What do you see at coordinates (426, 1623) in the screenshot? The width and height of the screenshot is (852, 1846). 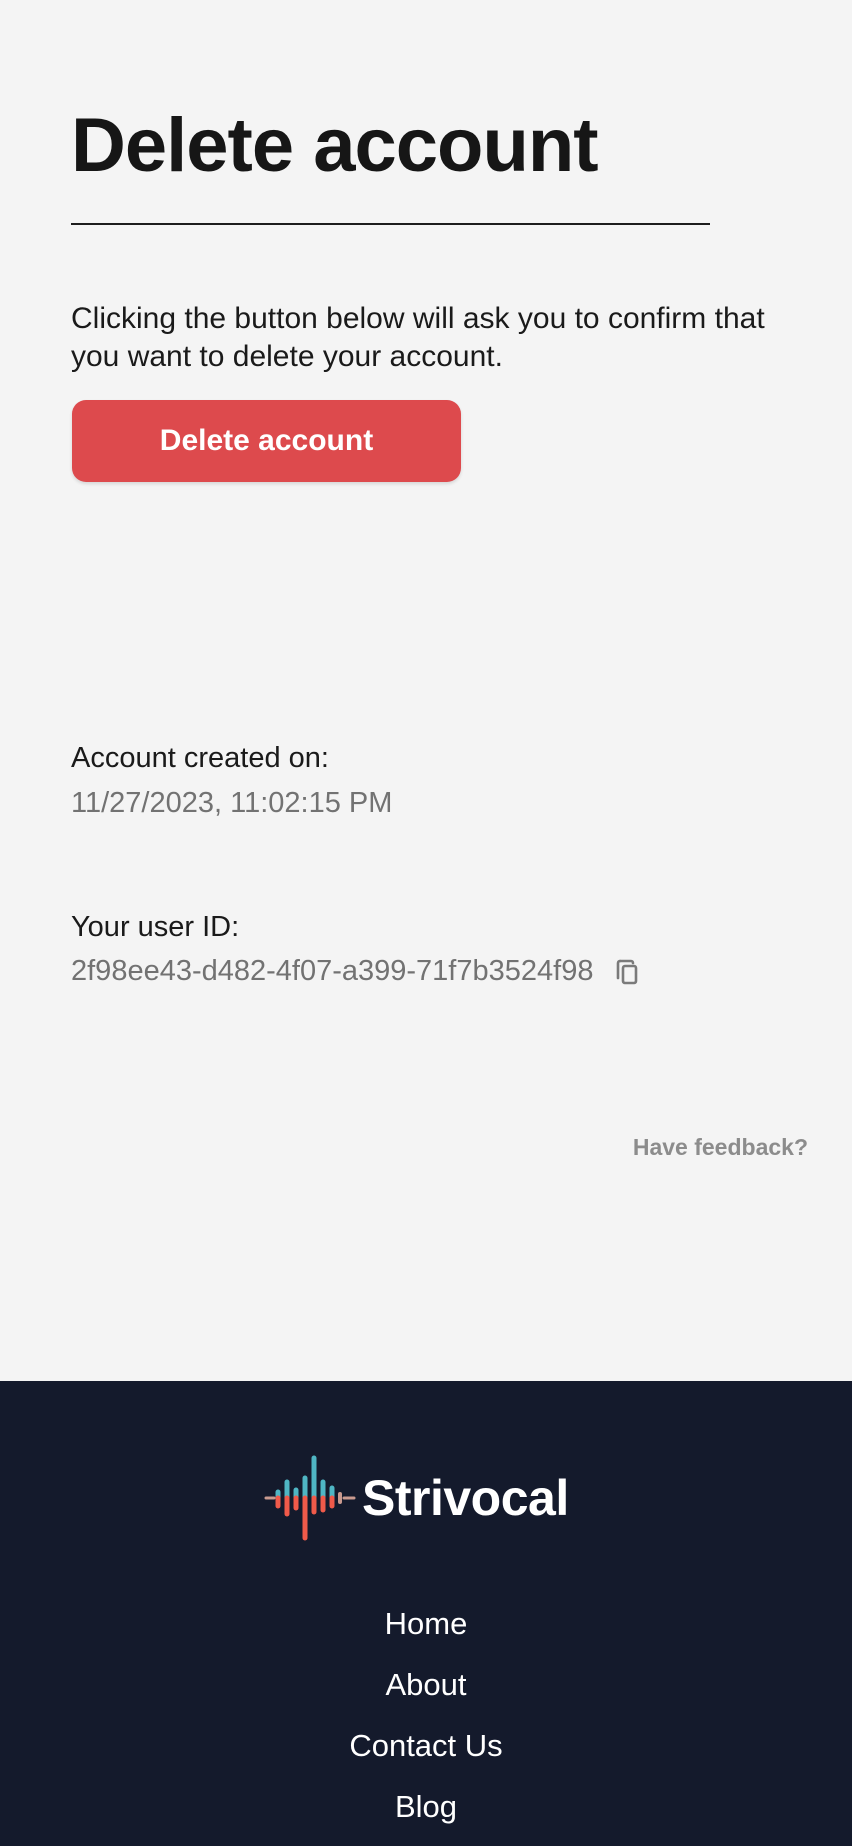 I see `footer-link-home: Home` at bounding box center [426, 1623].